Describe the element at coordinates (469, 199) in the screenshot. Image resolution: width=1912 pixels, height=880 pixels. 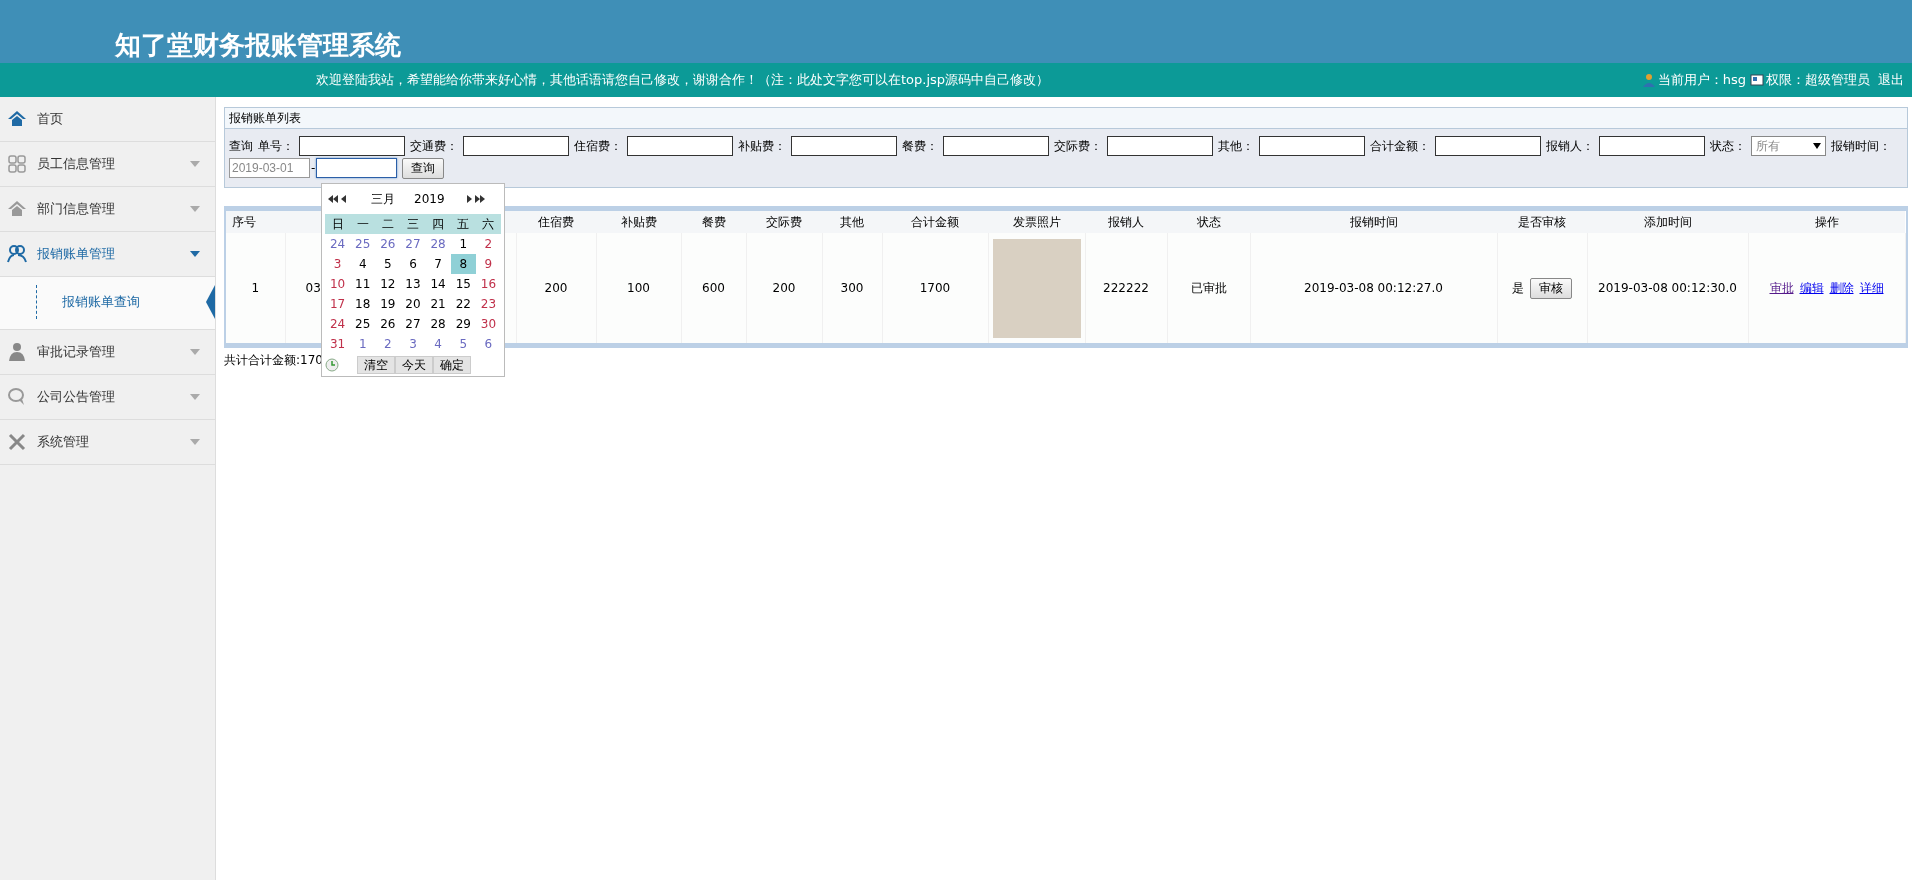
I see `right-arrow-icon` at that location.